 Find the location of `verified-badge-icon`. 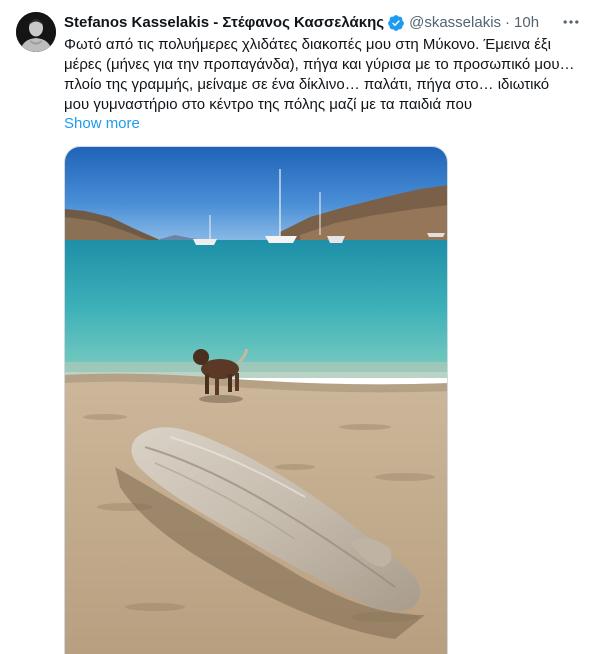

verified-badge-icon is located at coordinates (396, 23).